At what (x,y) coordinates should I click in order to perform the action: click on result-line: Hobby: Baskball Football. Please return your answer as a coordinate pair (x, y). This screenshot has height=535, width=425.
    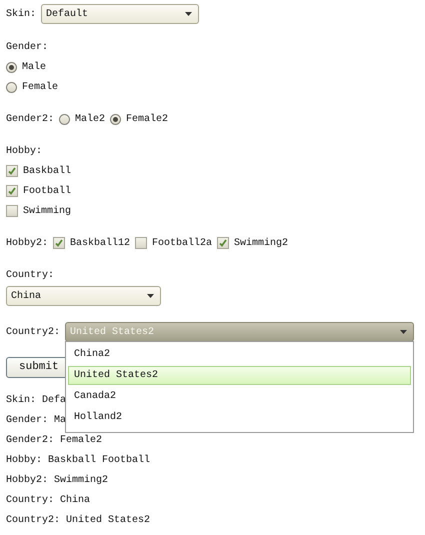
    Looking at the image, I should click on (78, 461).